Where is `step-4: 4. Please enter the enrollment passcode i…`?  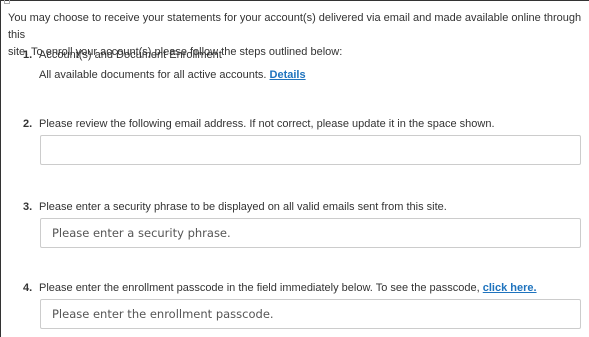
step-4: 4. Please enter the enrollment passcode i… is located at coordinates (280, 288).